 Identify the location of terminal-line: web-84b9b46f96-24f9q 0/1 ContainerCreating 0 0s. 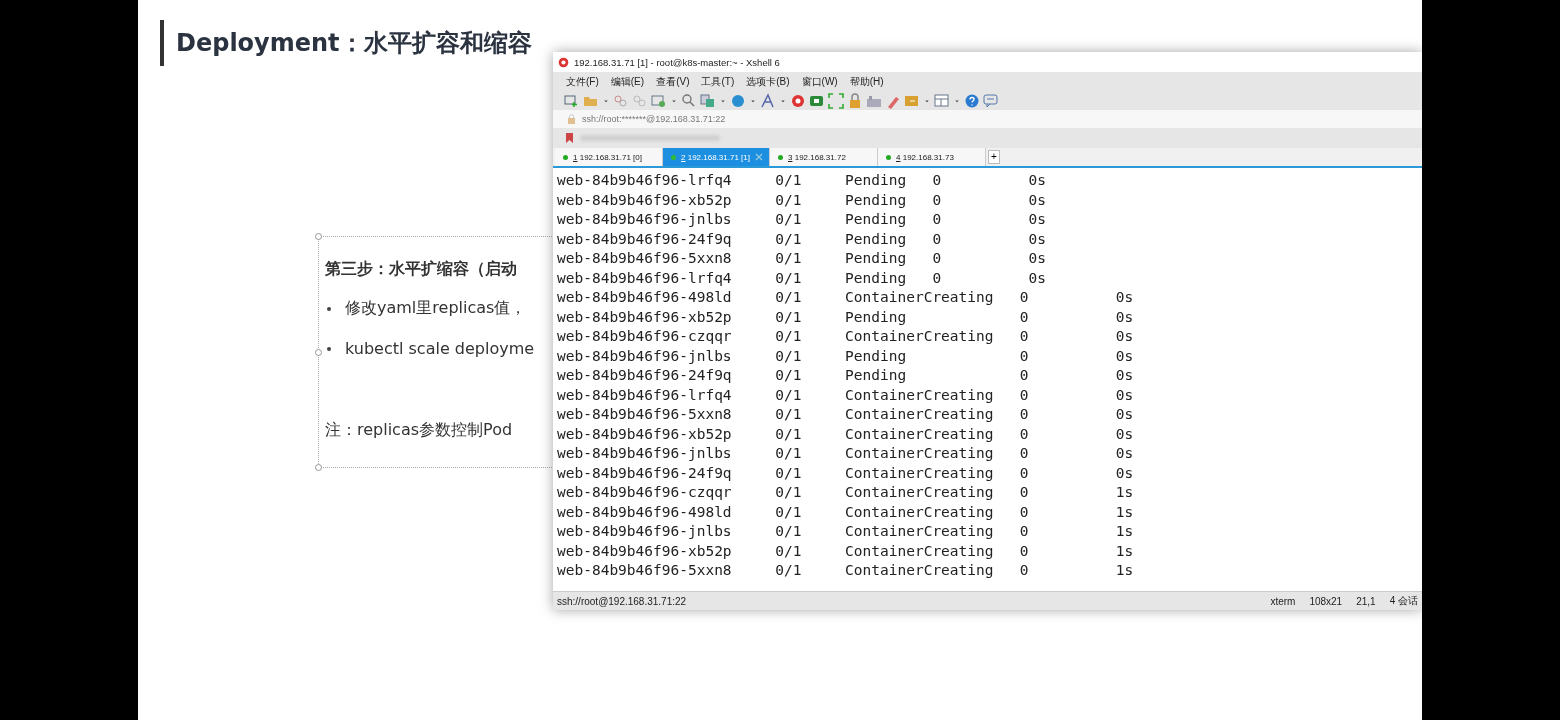
(845, 473).